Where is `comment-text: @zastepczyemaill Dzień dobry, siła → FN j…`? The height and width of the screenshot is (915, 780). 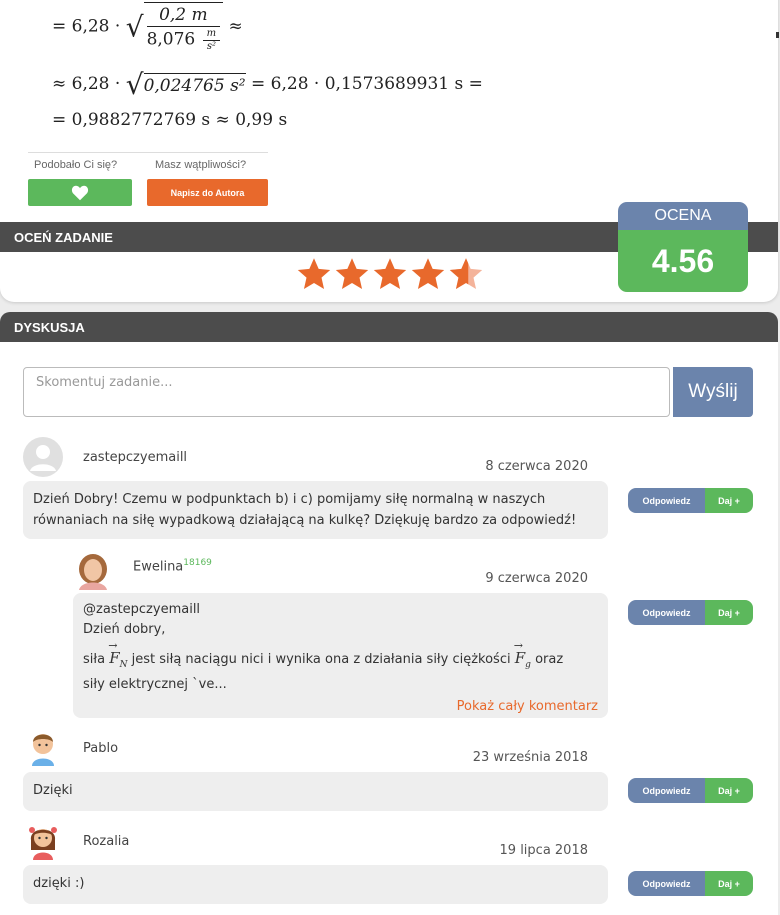
comment-text: @zastepczyemaill Dzień dobry, siła → FN j… is located at coordinates (340, 655).